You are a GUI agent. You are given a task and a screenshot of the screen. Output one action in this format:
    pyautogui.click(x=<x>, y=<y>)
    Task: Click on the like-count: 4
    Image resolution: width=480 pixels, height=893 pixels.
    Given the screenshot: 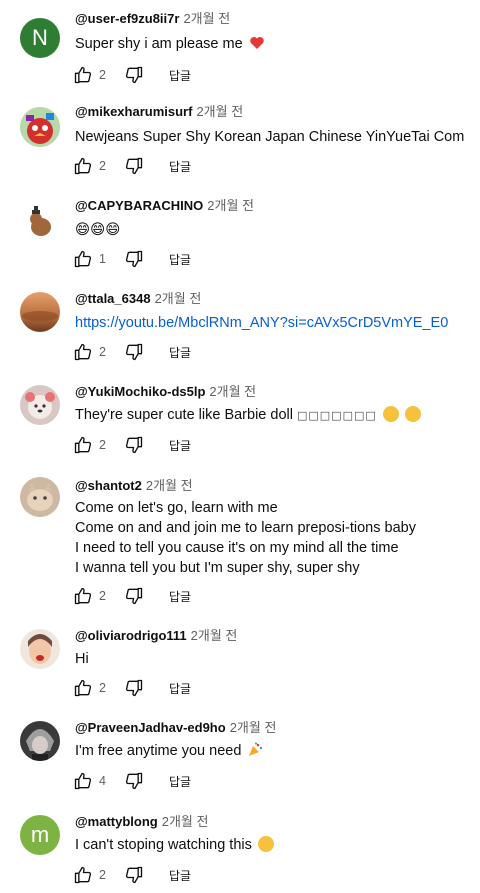 What is the action you would take?
    pyautogui.click(x=102, y=781)
    